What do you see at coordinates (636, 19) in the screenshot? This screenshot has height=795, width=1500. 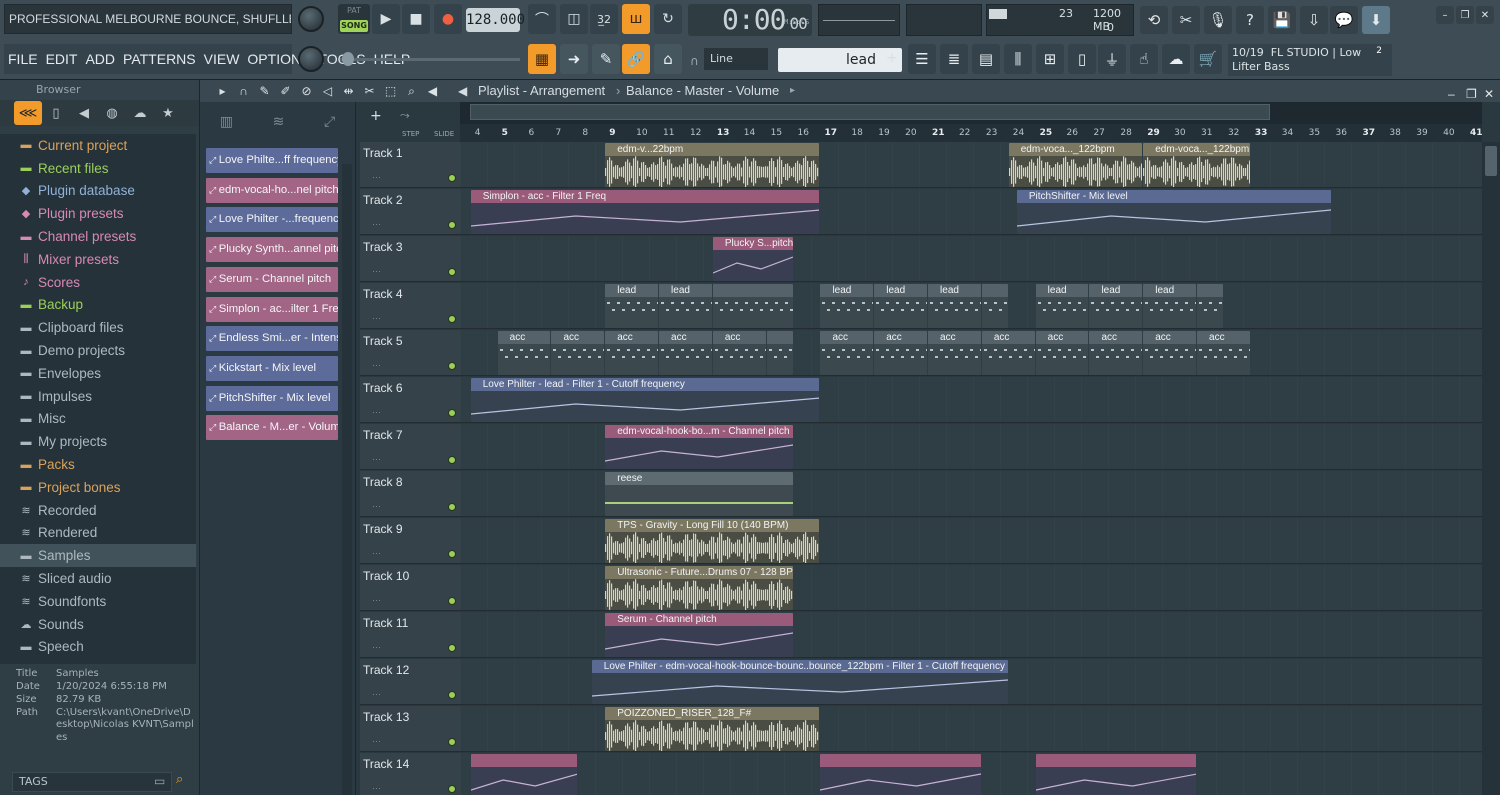 I see `blend-notes-icon: ш` at bounding box center [636, 19].